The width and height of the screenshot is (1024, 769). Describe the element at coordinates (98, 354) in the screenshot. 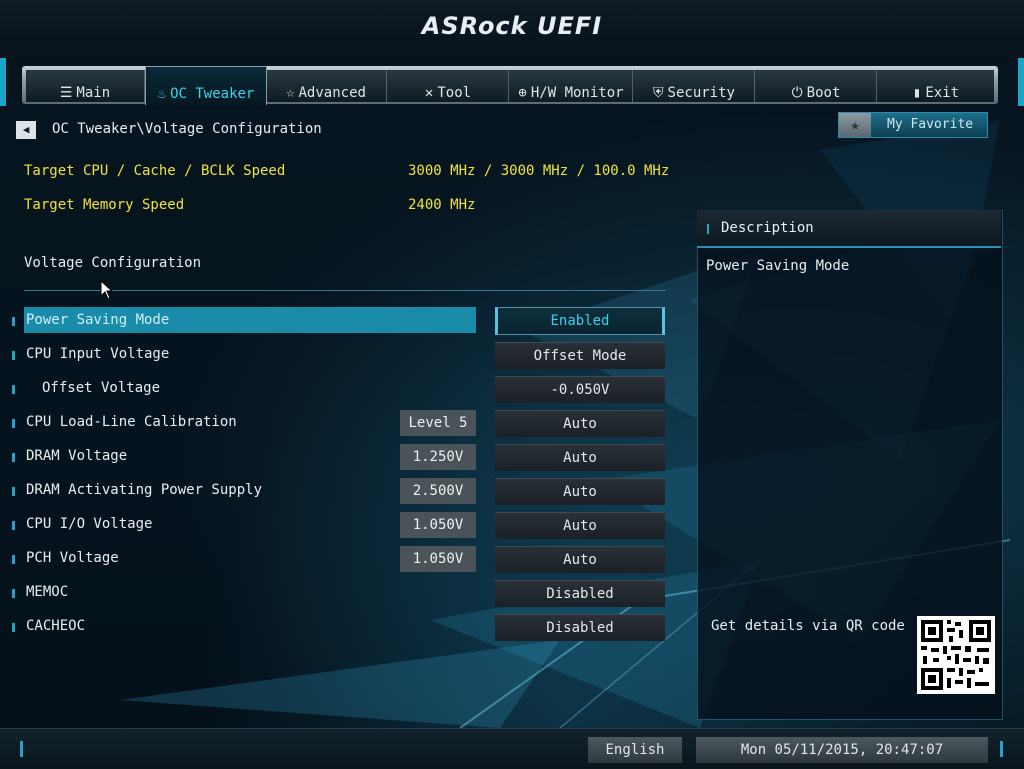

I see `setting-label: CPU Input Voltage` at that location.